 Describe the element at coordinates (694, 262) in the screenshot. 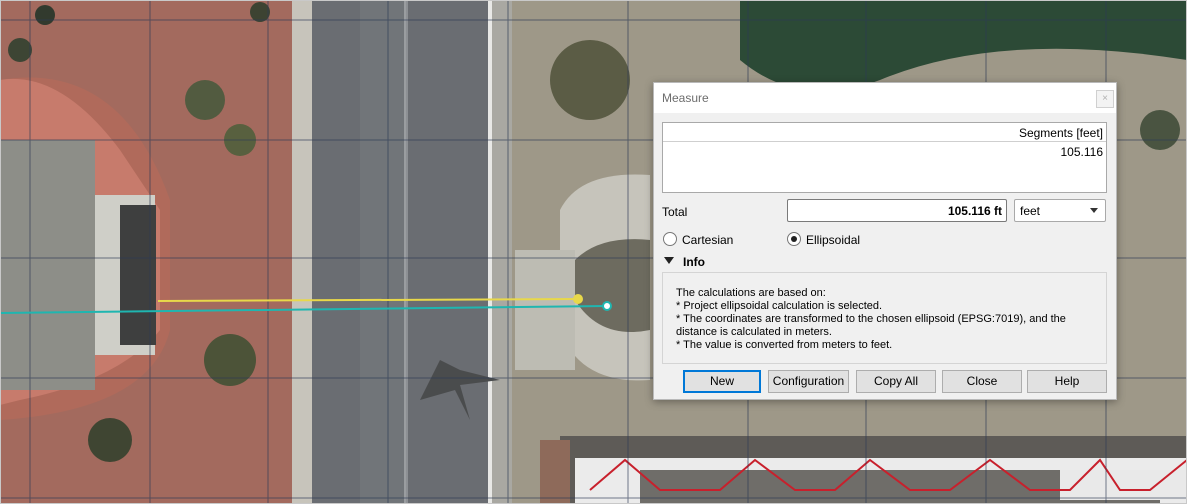

I see `info-section-label: Info` at that location.